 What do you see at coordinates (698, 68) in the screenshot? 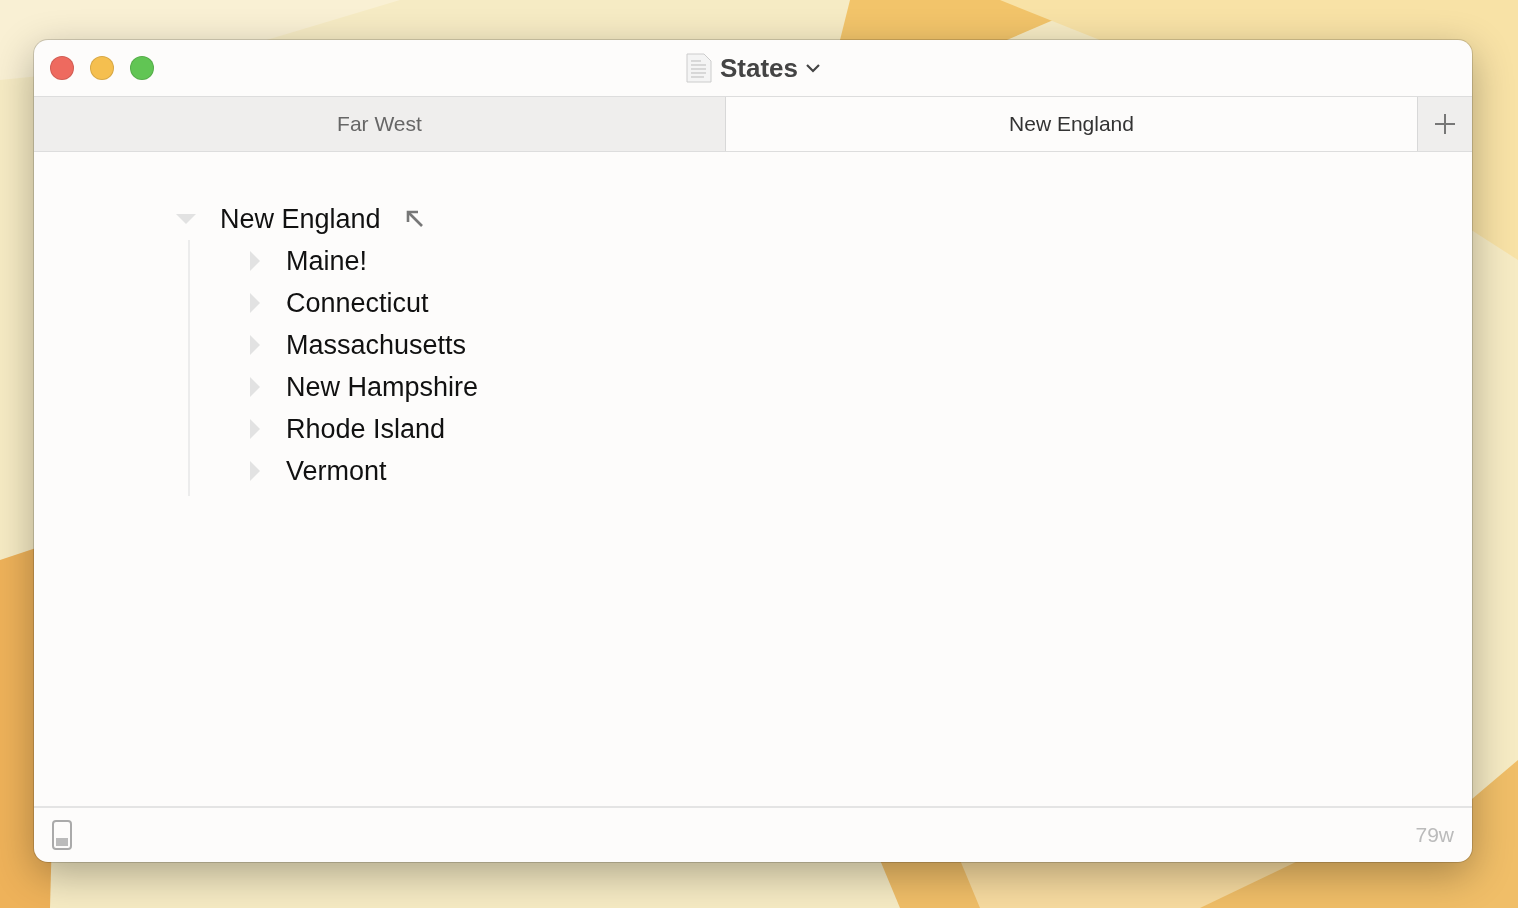
I see `document-icon` at bounding box center [698, 68].